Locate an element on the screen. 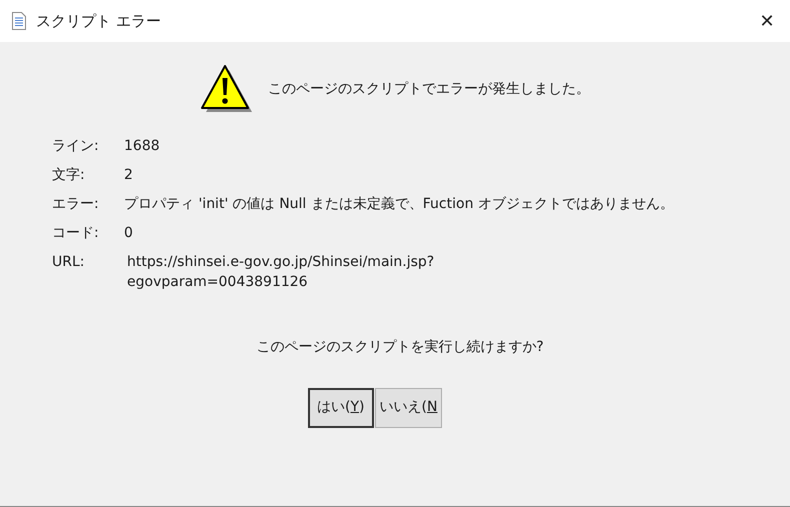  detail-label: コード: is located at coordinates (76, 233).